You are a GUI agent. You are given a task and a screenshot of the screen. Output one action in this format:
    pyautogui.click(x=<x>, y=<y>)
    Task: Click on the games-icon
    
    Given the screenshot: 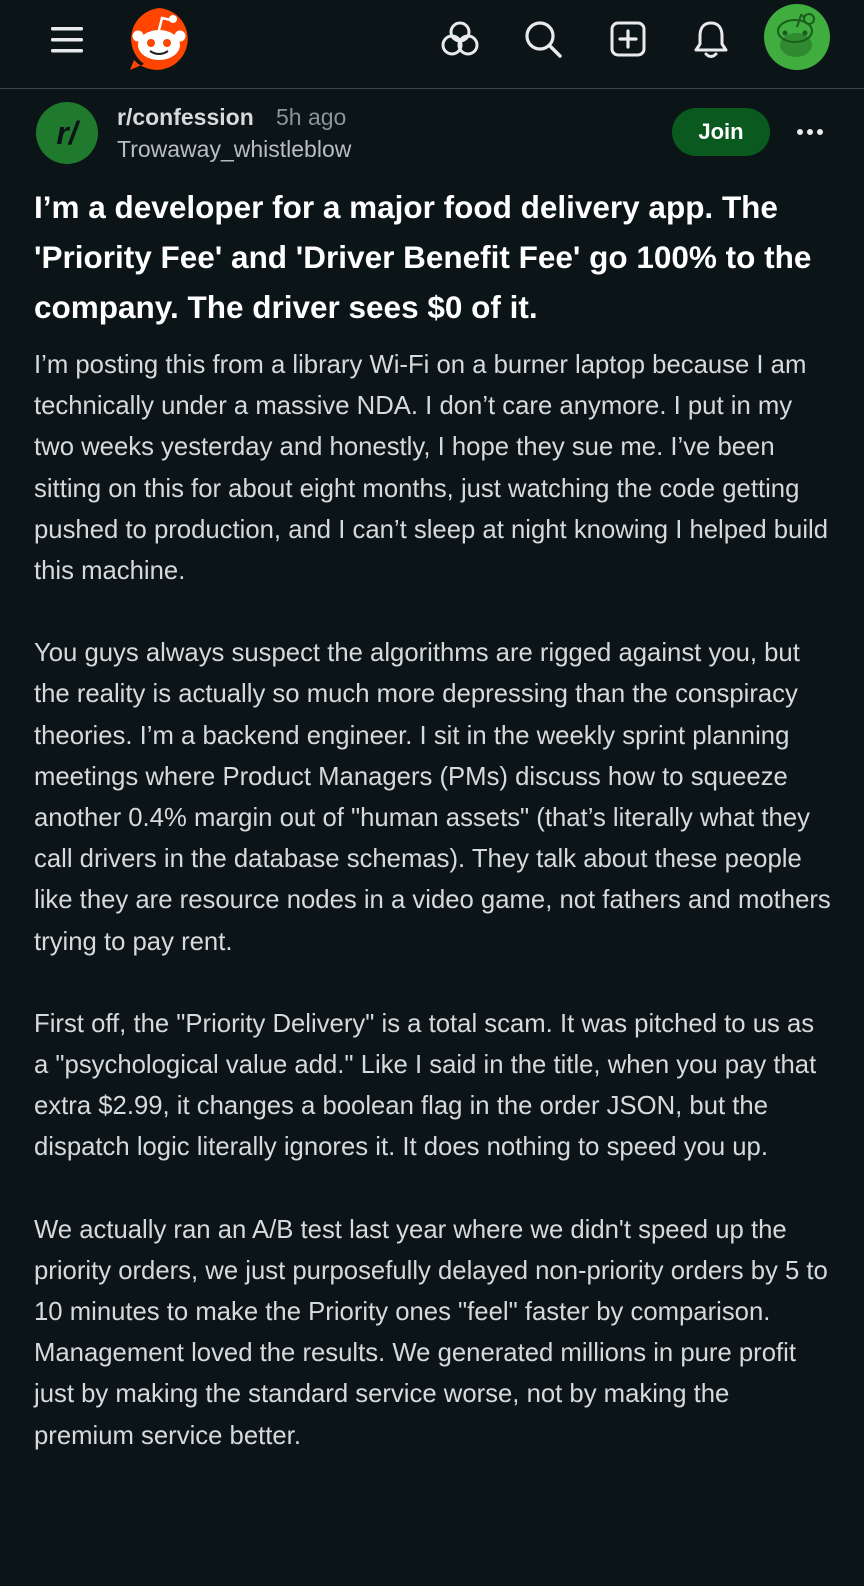 What is the action you would take?
    pyautogui.click(x=460, y=39)
    